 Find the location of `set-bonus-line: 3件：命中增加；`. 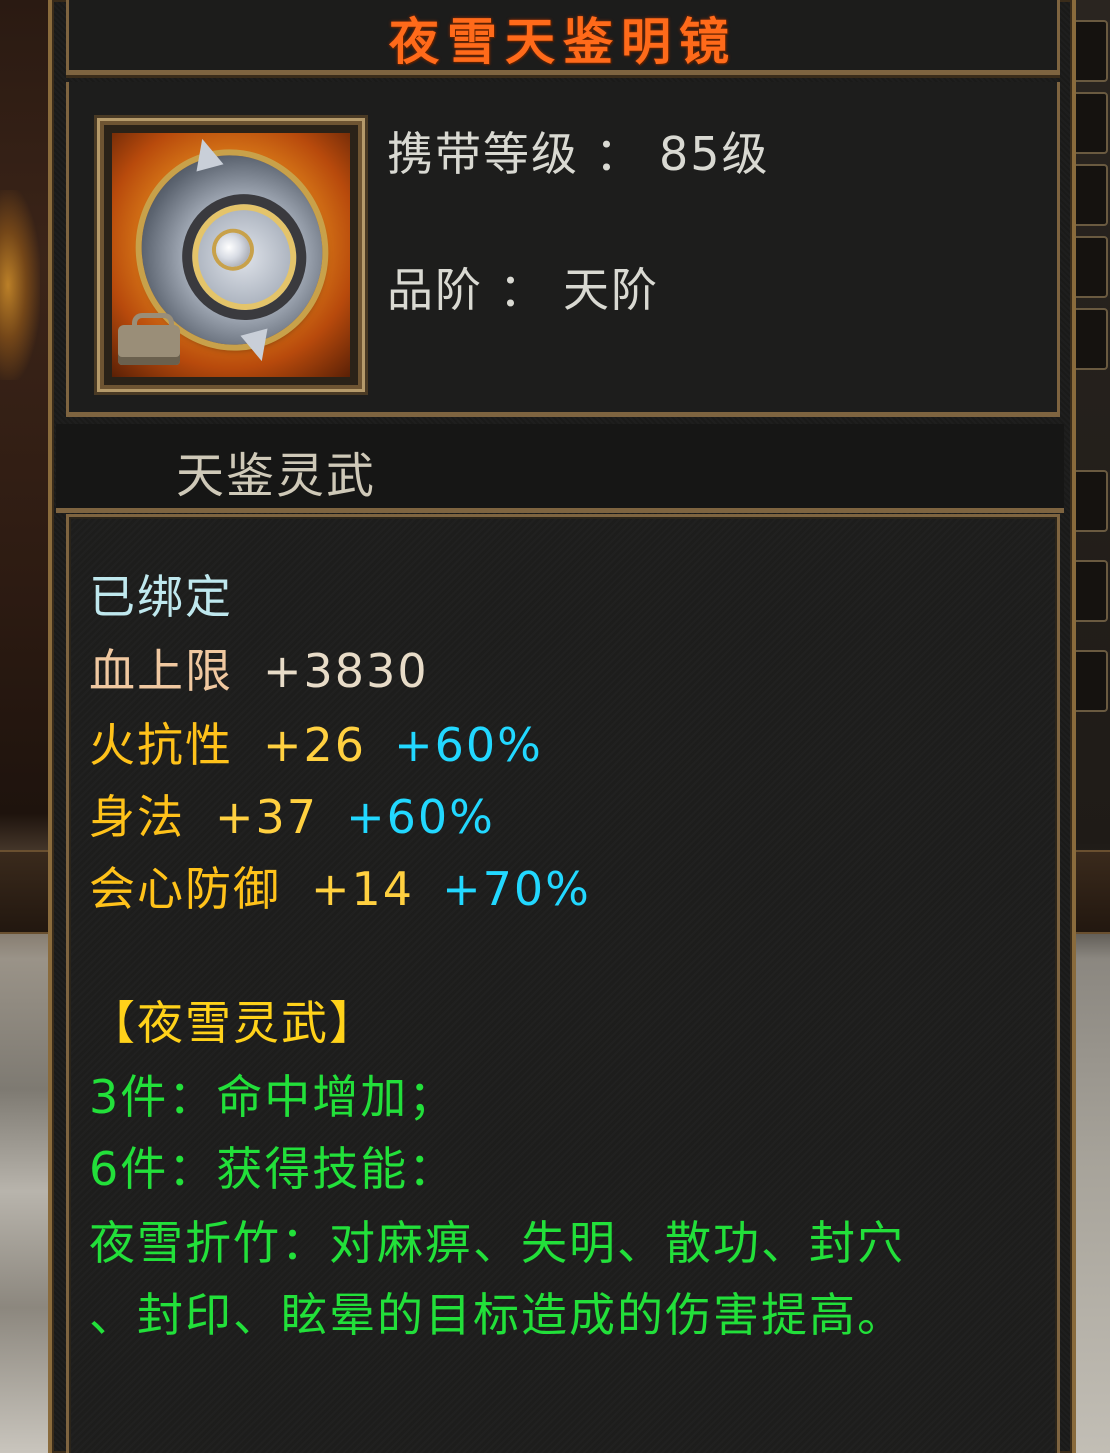

set-bonus-line: 3件：命中增加； is located at coordinates (273, 1097).